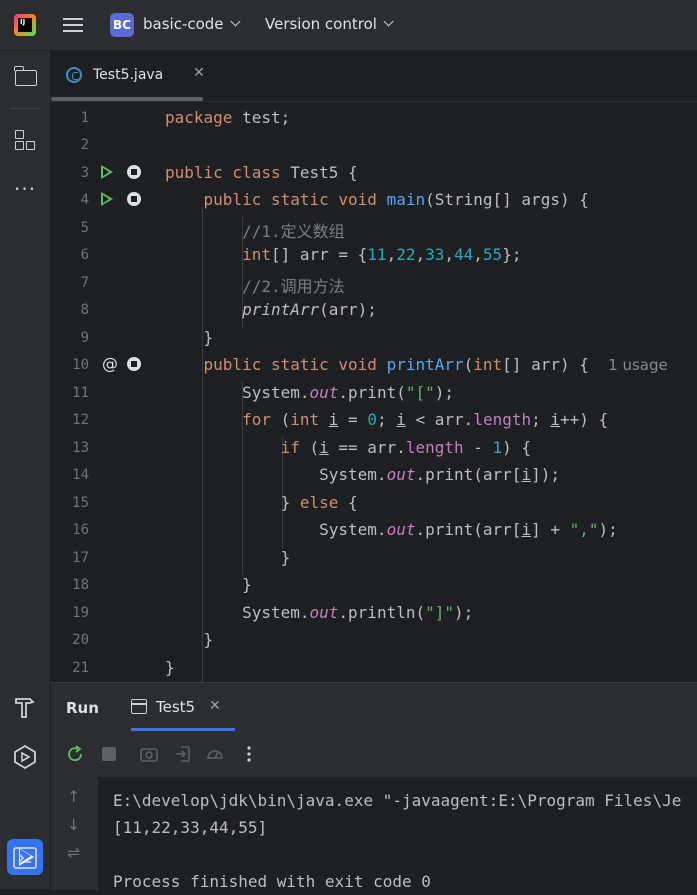 The width and height of the screenshot is (697, 895). What do you see at coordinates (122, 25) in the screenshot?
I see `project-badge: BC` at bounding box center [122, 25].